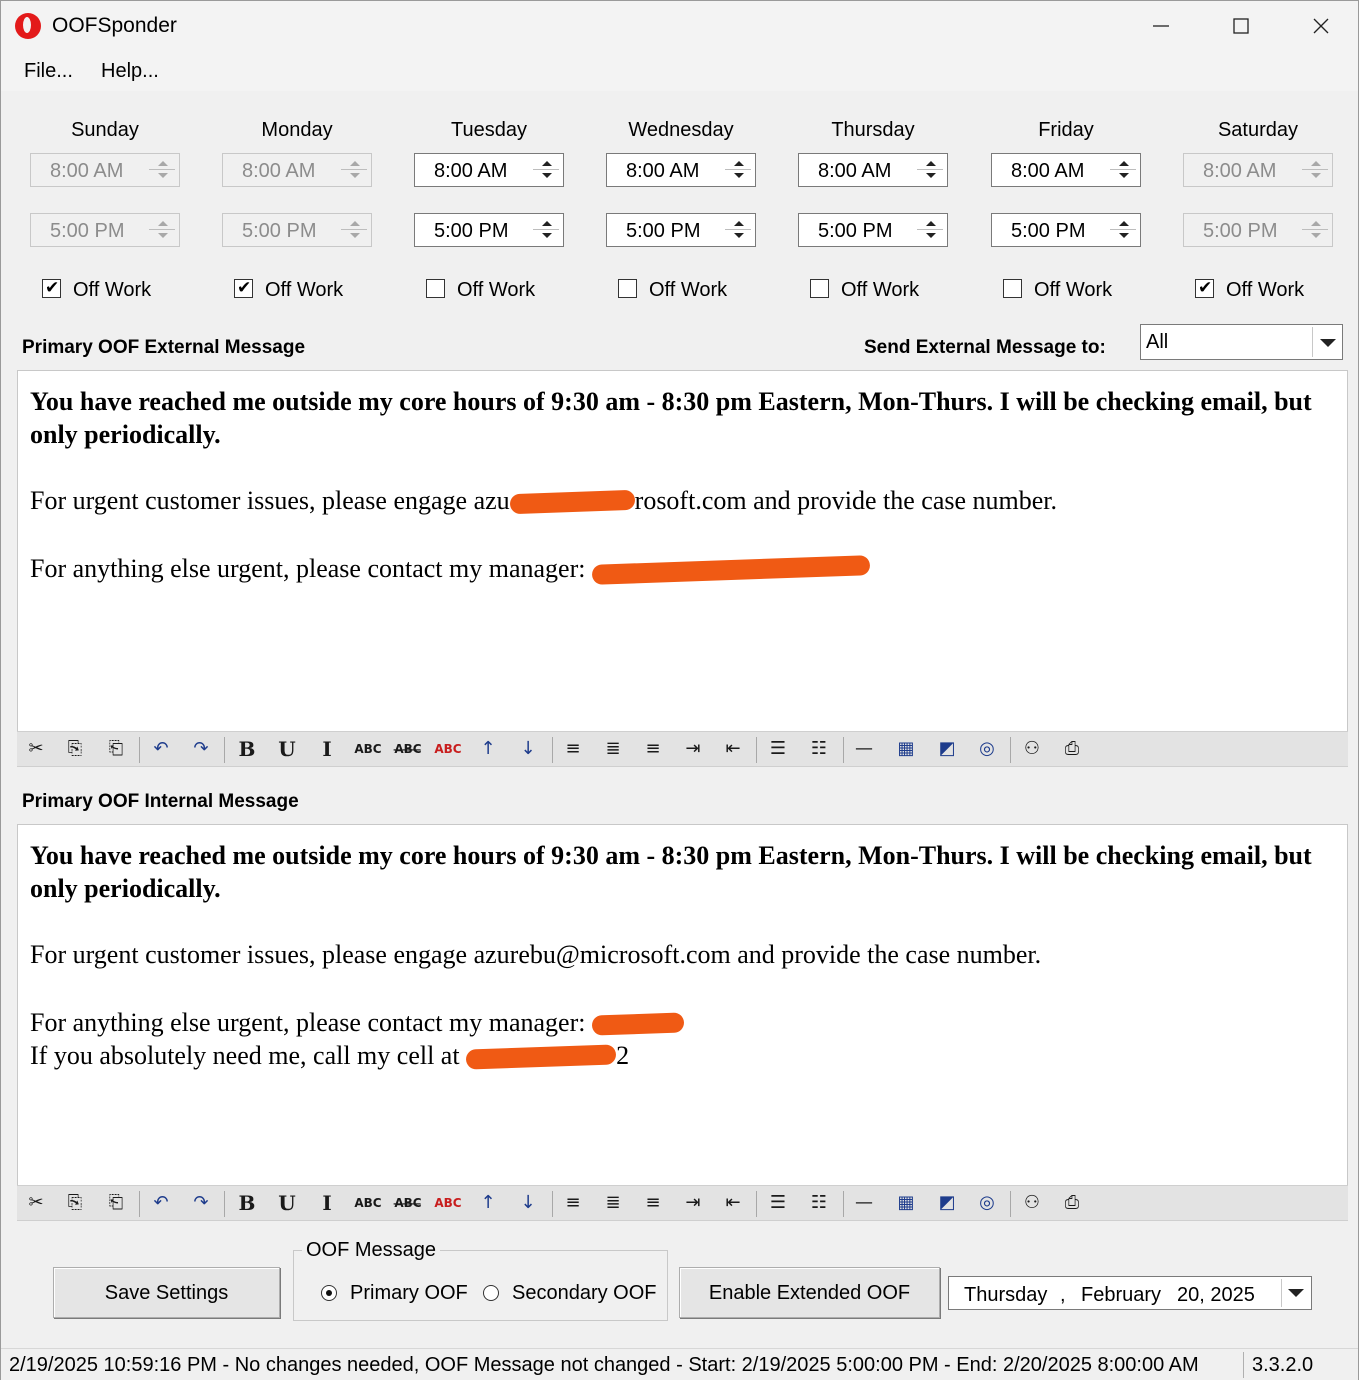 This screenshot has width=1359, height=1380. What do you see at coordinates (1241, 26) in the screenshot?
I see `maximize-button` at bounding box center [1241, 26].